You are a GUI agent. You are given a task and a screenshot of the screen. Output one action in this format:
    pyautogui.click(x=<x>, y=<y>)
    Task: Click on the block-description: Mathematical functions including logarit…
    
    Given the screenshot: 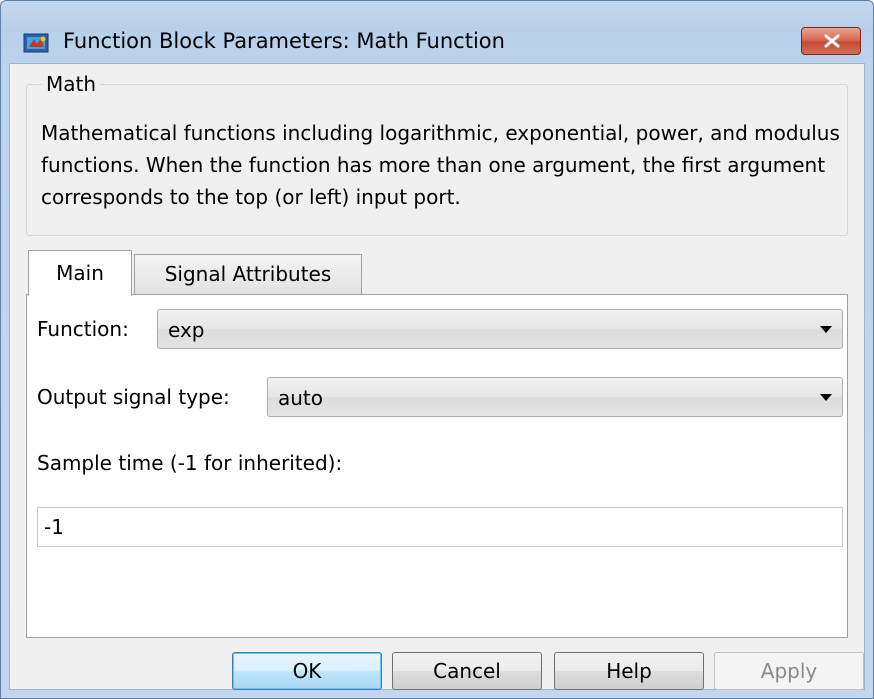 What is the action you would take?
    pyautogui.click(x=440, y=165)
    